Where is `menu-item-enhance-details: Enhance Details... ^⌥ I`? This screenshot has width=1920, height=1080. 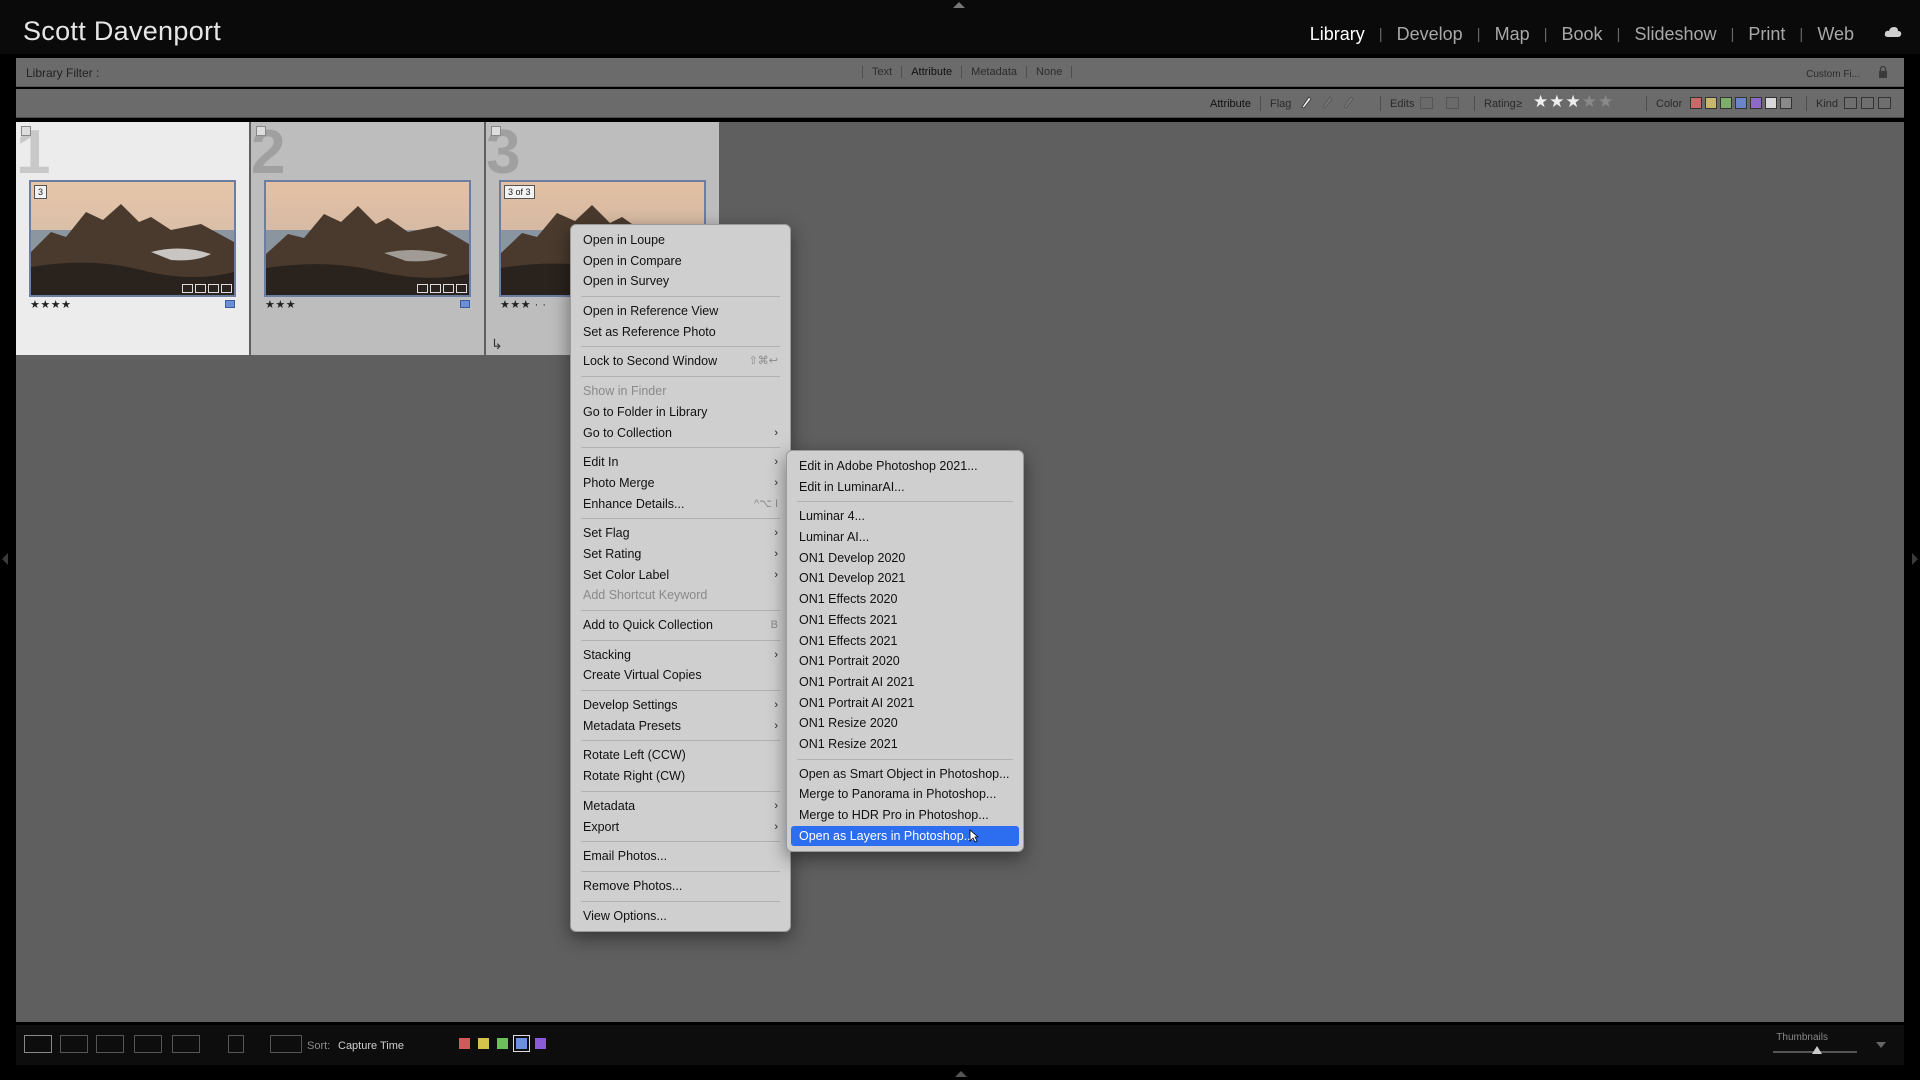 menu-item-enhance-details: Enhance Details... ^⌥ I is located at coordinates (680, 504).